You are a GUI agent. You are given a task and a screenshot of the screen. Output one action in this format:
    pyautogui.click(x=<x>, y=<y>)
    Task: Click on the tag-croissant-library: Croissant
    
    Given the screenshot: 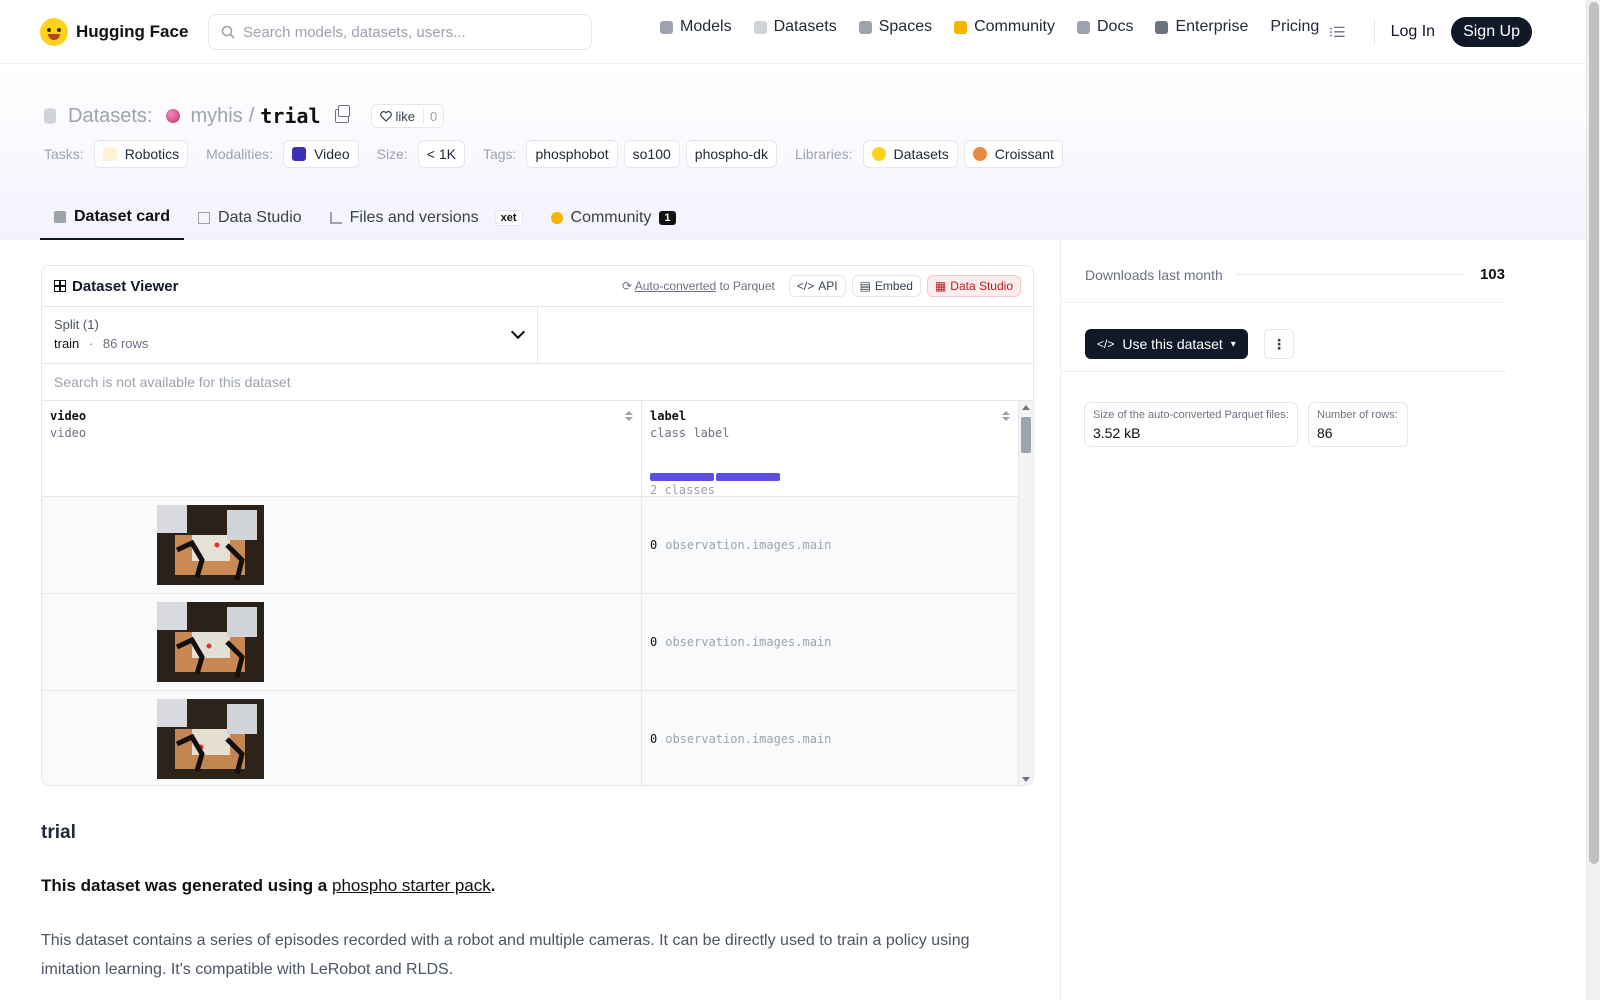 What is the action you would take?
    pyautogui.click(x=1013, y=154)
    